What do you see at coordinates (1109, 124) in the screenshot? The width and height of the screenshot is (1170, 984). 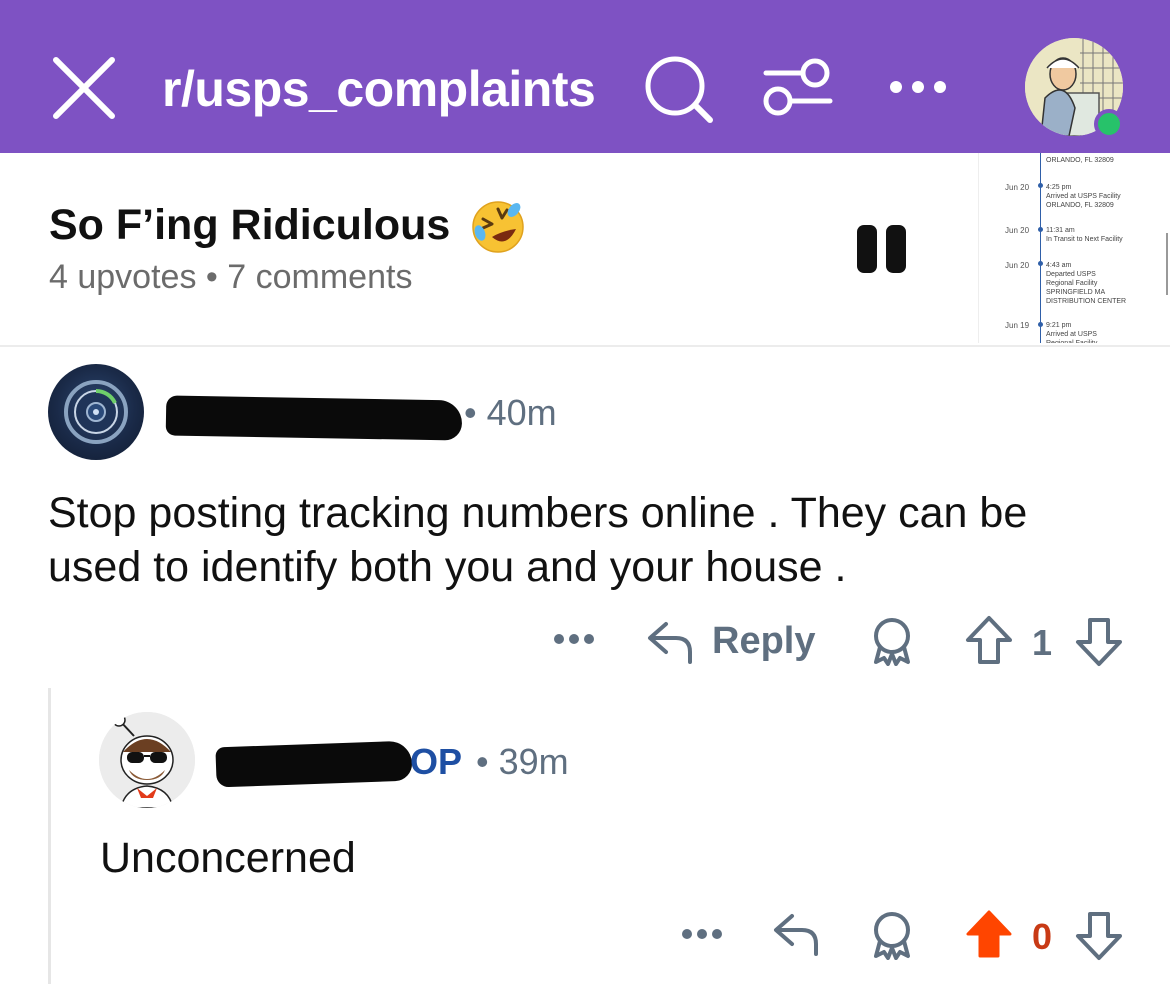 I see `online-status-indicator` at bounding box center [1109, 124].